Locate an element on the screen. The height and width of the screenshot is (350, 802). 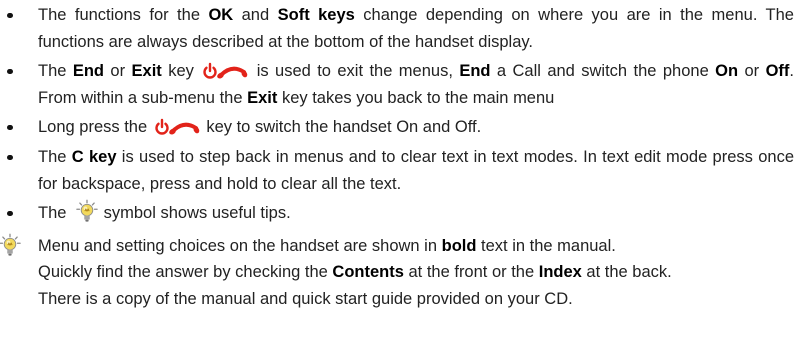
text-run: The functions for the is located at coordinates (123, 15).